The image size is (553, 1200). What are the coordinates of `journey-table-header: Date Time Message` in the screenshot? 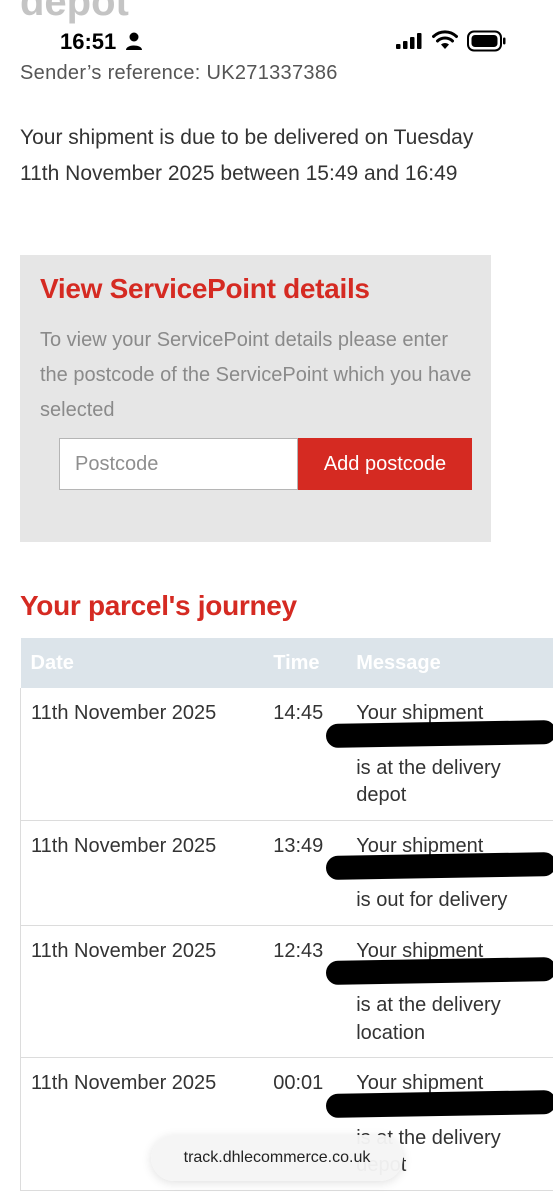 It's located at (286, 663).